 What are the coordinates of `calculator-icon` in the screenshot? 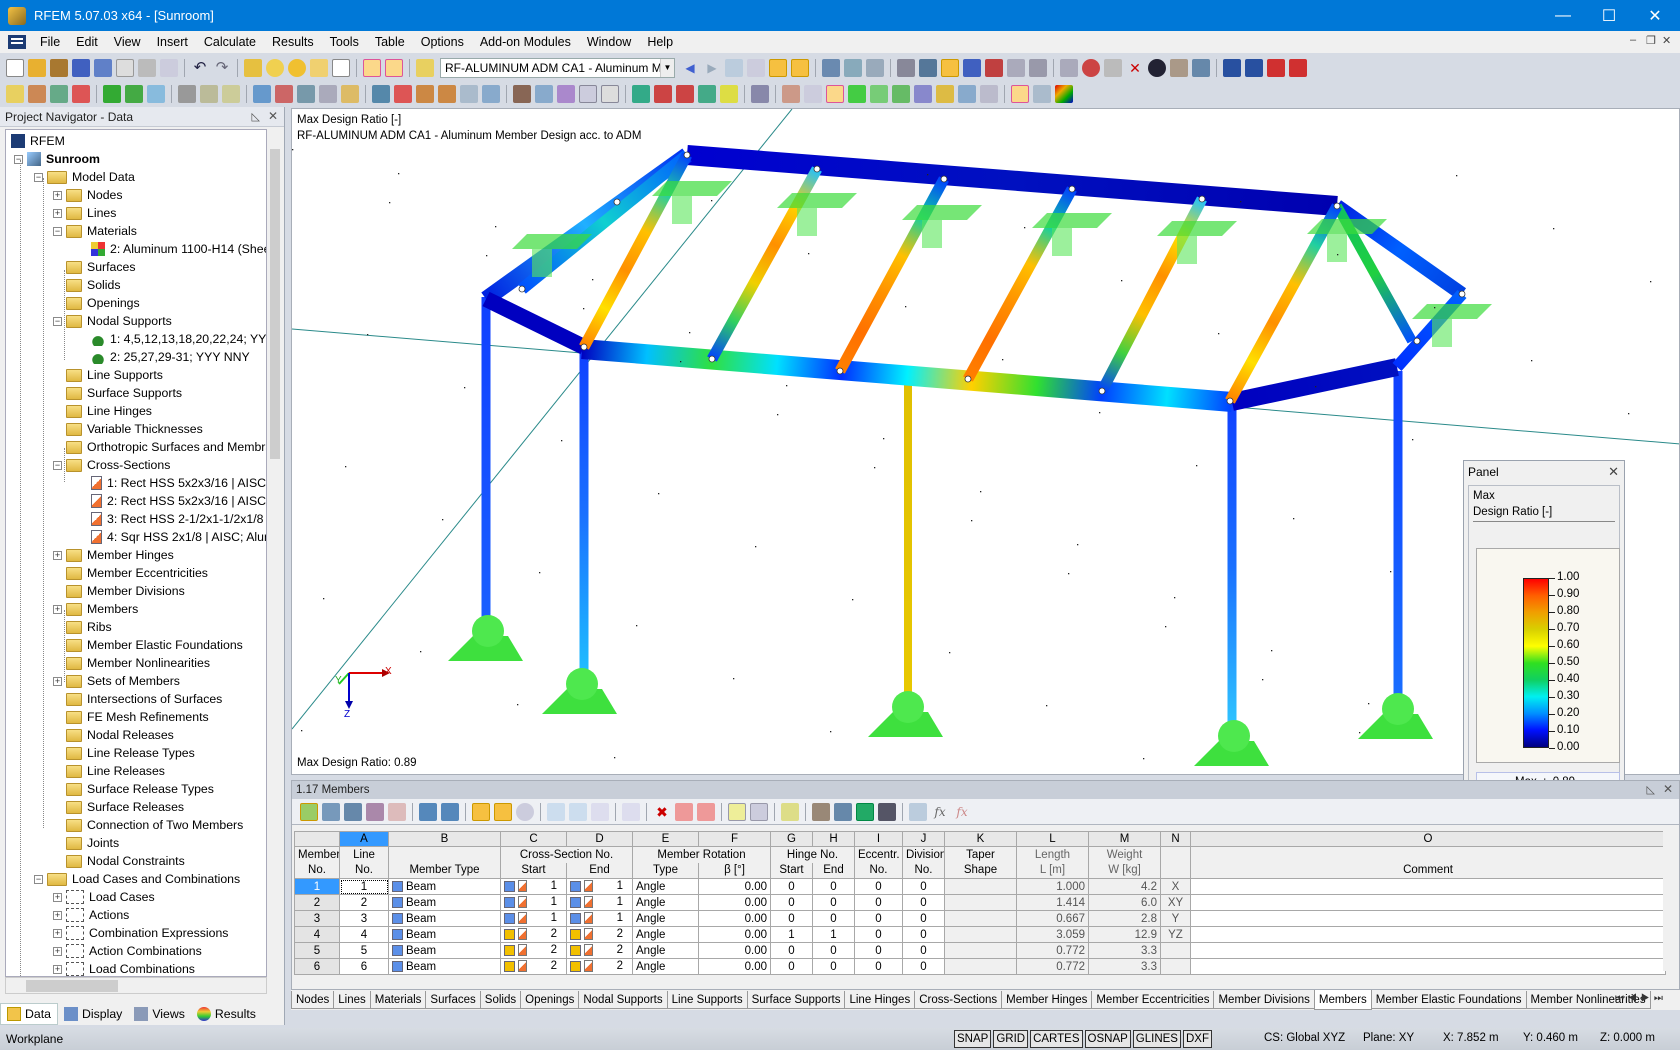 It's located at (887, 811).